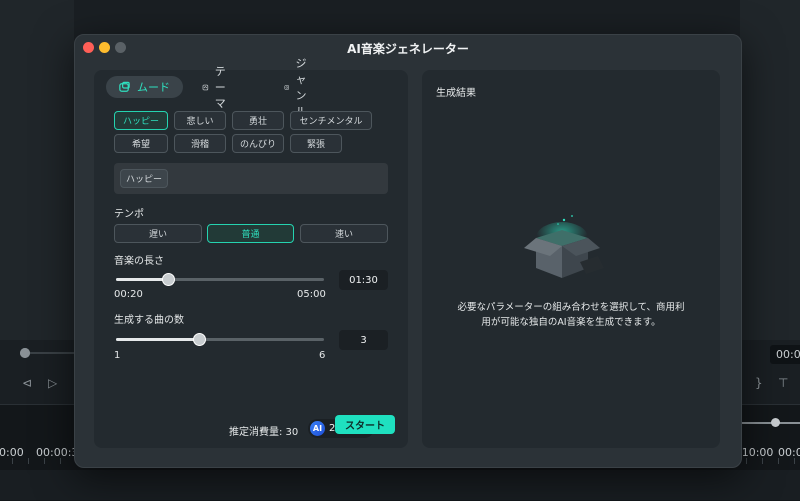 The height and width of the screenshot is (501, 800). What do you see at coordinates (141, 143) in the screenshot?
I see `mood-chip: 希望` at bounding box center [141, 143].